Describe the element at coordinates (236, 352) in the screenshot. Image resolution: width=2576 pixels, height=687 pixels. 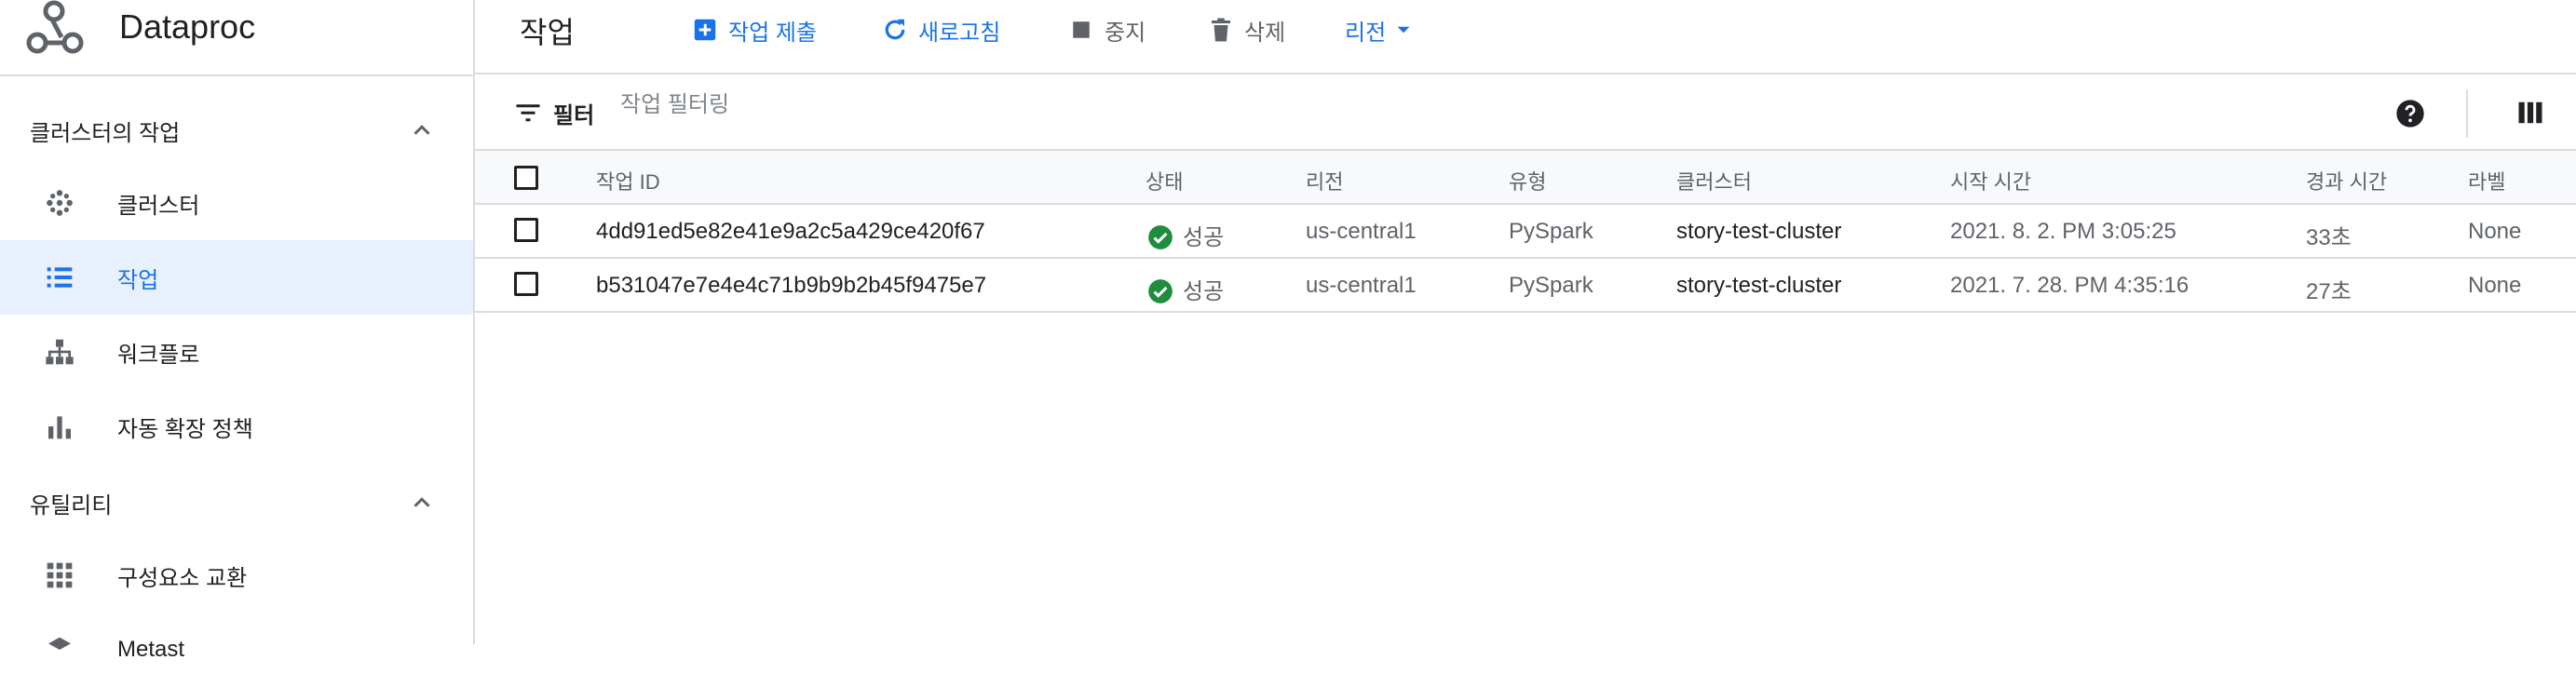
I see `sidebar-item-workflows: 워크플로` at that location.